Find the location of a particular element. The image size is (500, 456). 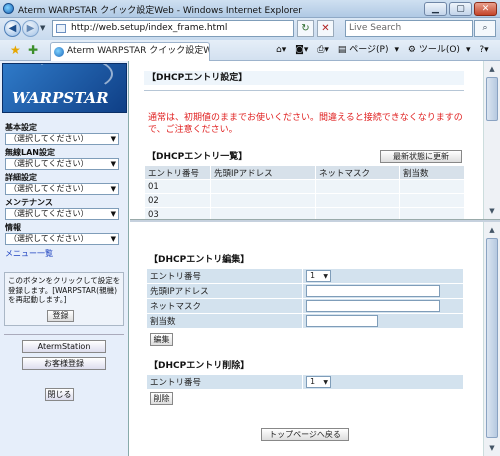

history-dropdown-icon: ▼ is located at coordinates (42, 28).